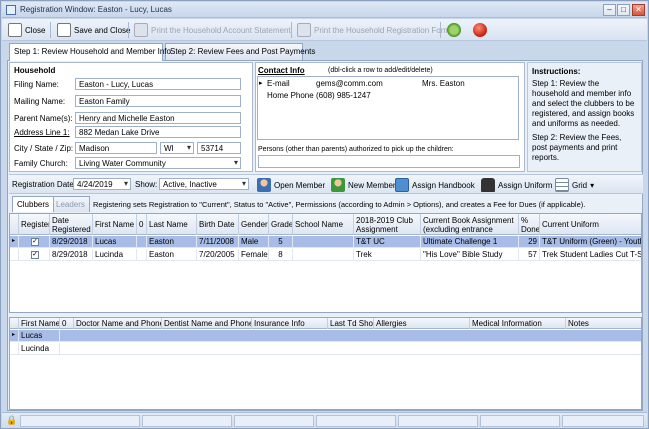 The width and height of the screenshot is (649, 429). I want to click on assign-handbook-button: Assign Handbook, so click(435, 185).